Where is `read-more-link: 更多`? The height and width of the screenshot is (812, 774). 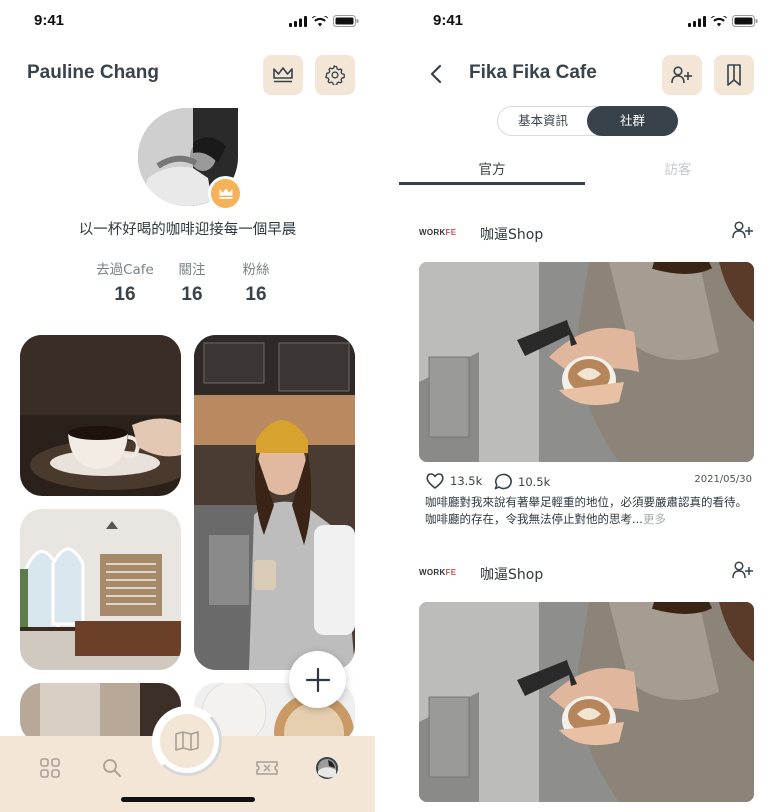 read-more-link: 更多 is located at coordinates (654, 519).